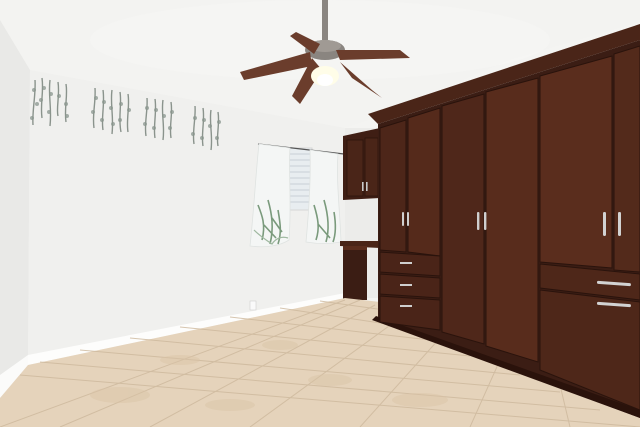  Describe the element at coordinates (253, 305) in the screenshot. I see `outlet` at that location.